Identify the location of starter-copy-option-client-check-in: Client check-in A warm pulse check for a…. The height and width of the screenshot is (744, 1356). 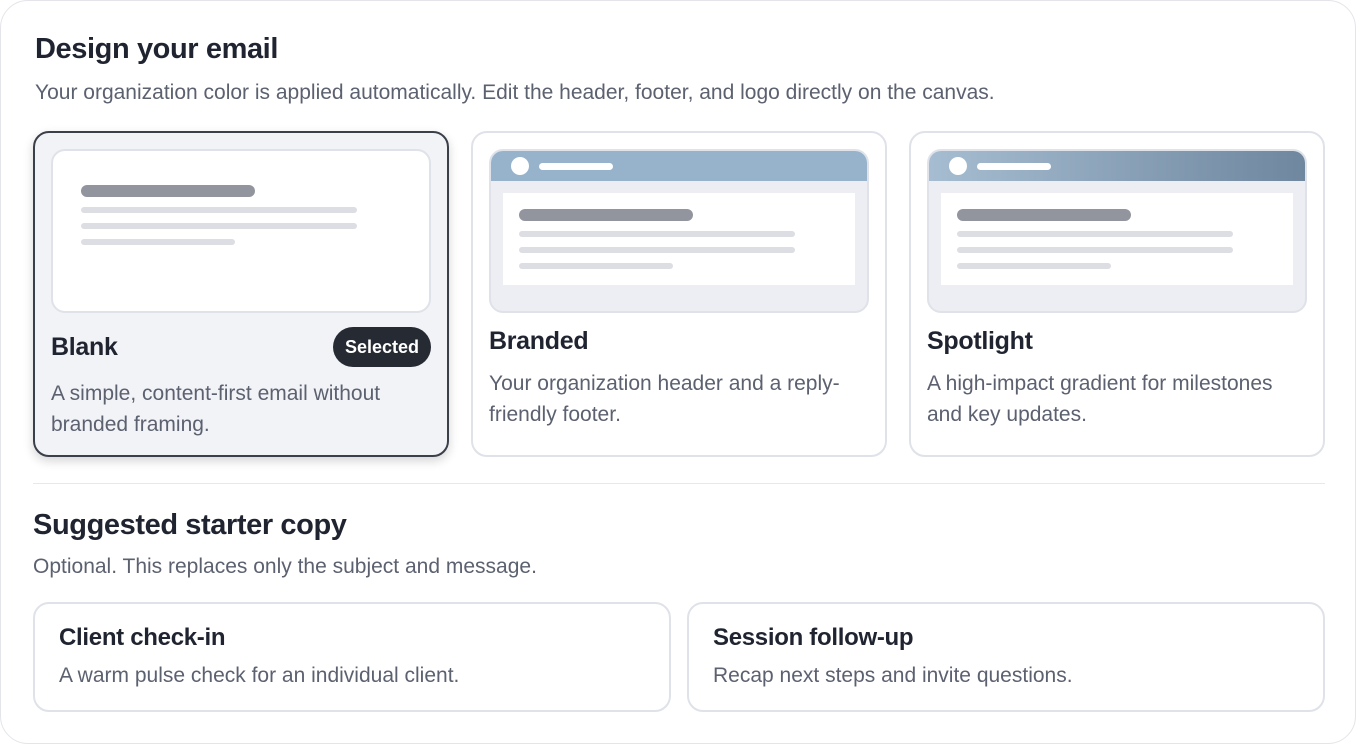
(352, 657).